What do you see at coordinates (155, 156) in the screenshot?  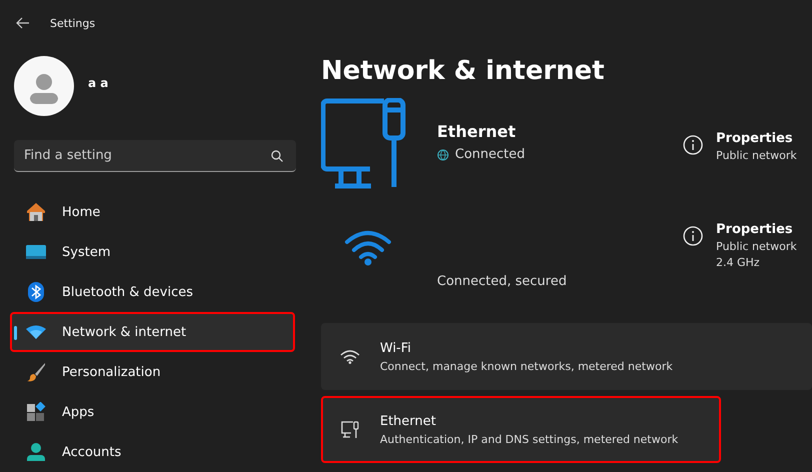 I see `search-field: Find a setting` at bounding box center [155, 156].